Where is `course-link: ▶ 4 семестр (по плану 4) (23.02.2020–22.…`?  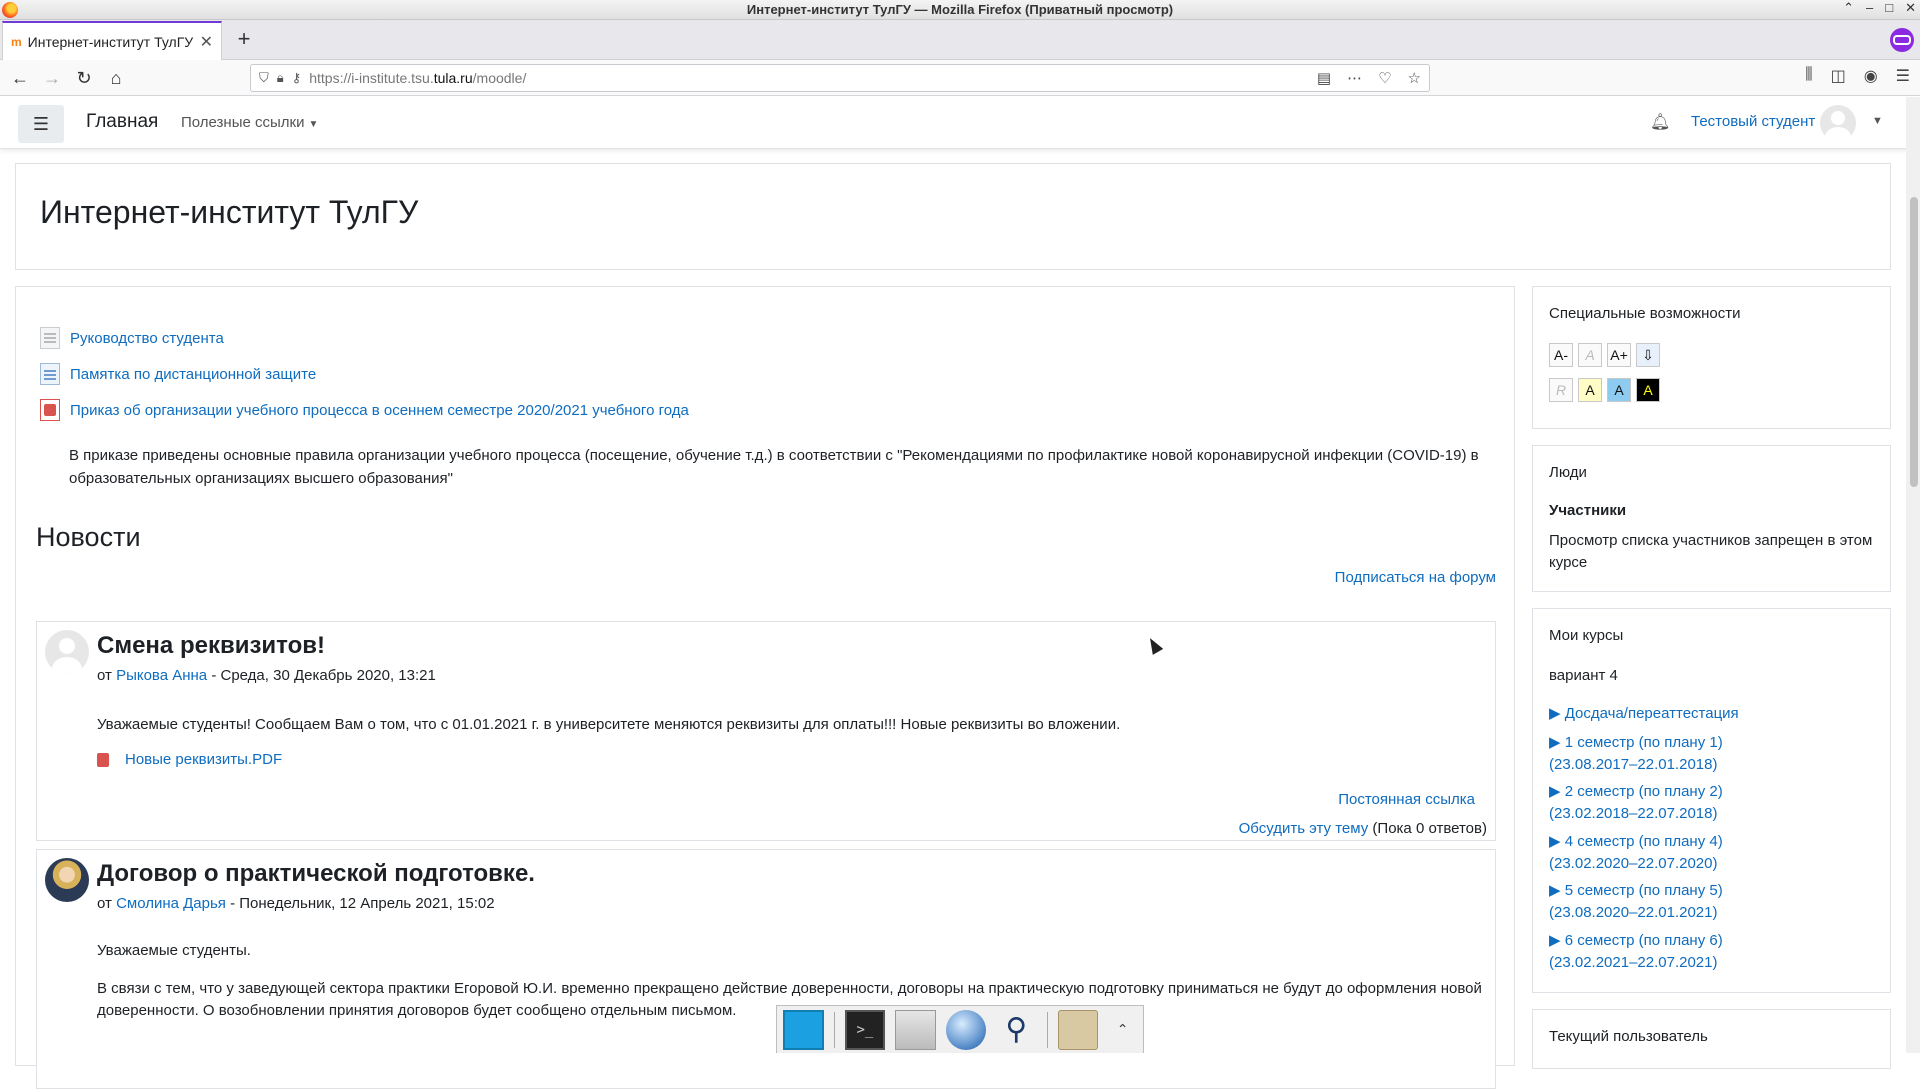
course-link: ▶ 4 семестр (по плану 4) (23.02.2020–22.… is located at coordinates (1709, 853).